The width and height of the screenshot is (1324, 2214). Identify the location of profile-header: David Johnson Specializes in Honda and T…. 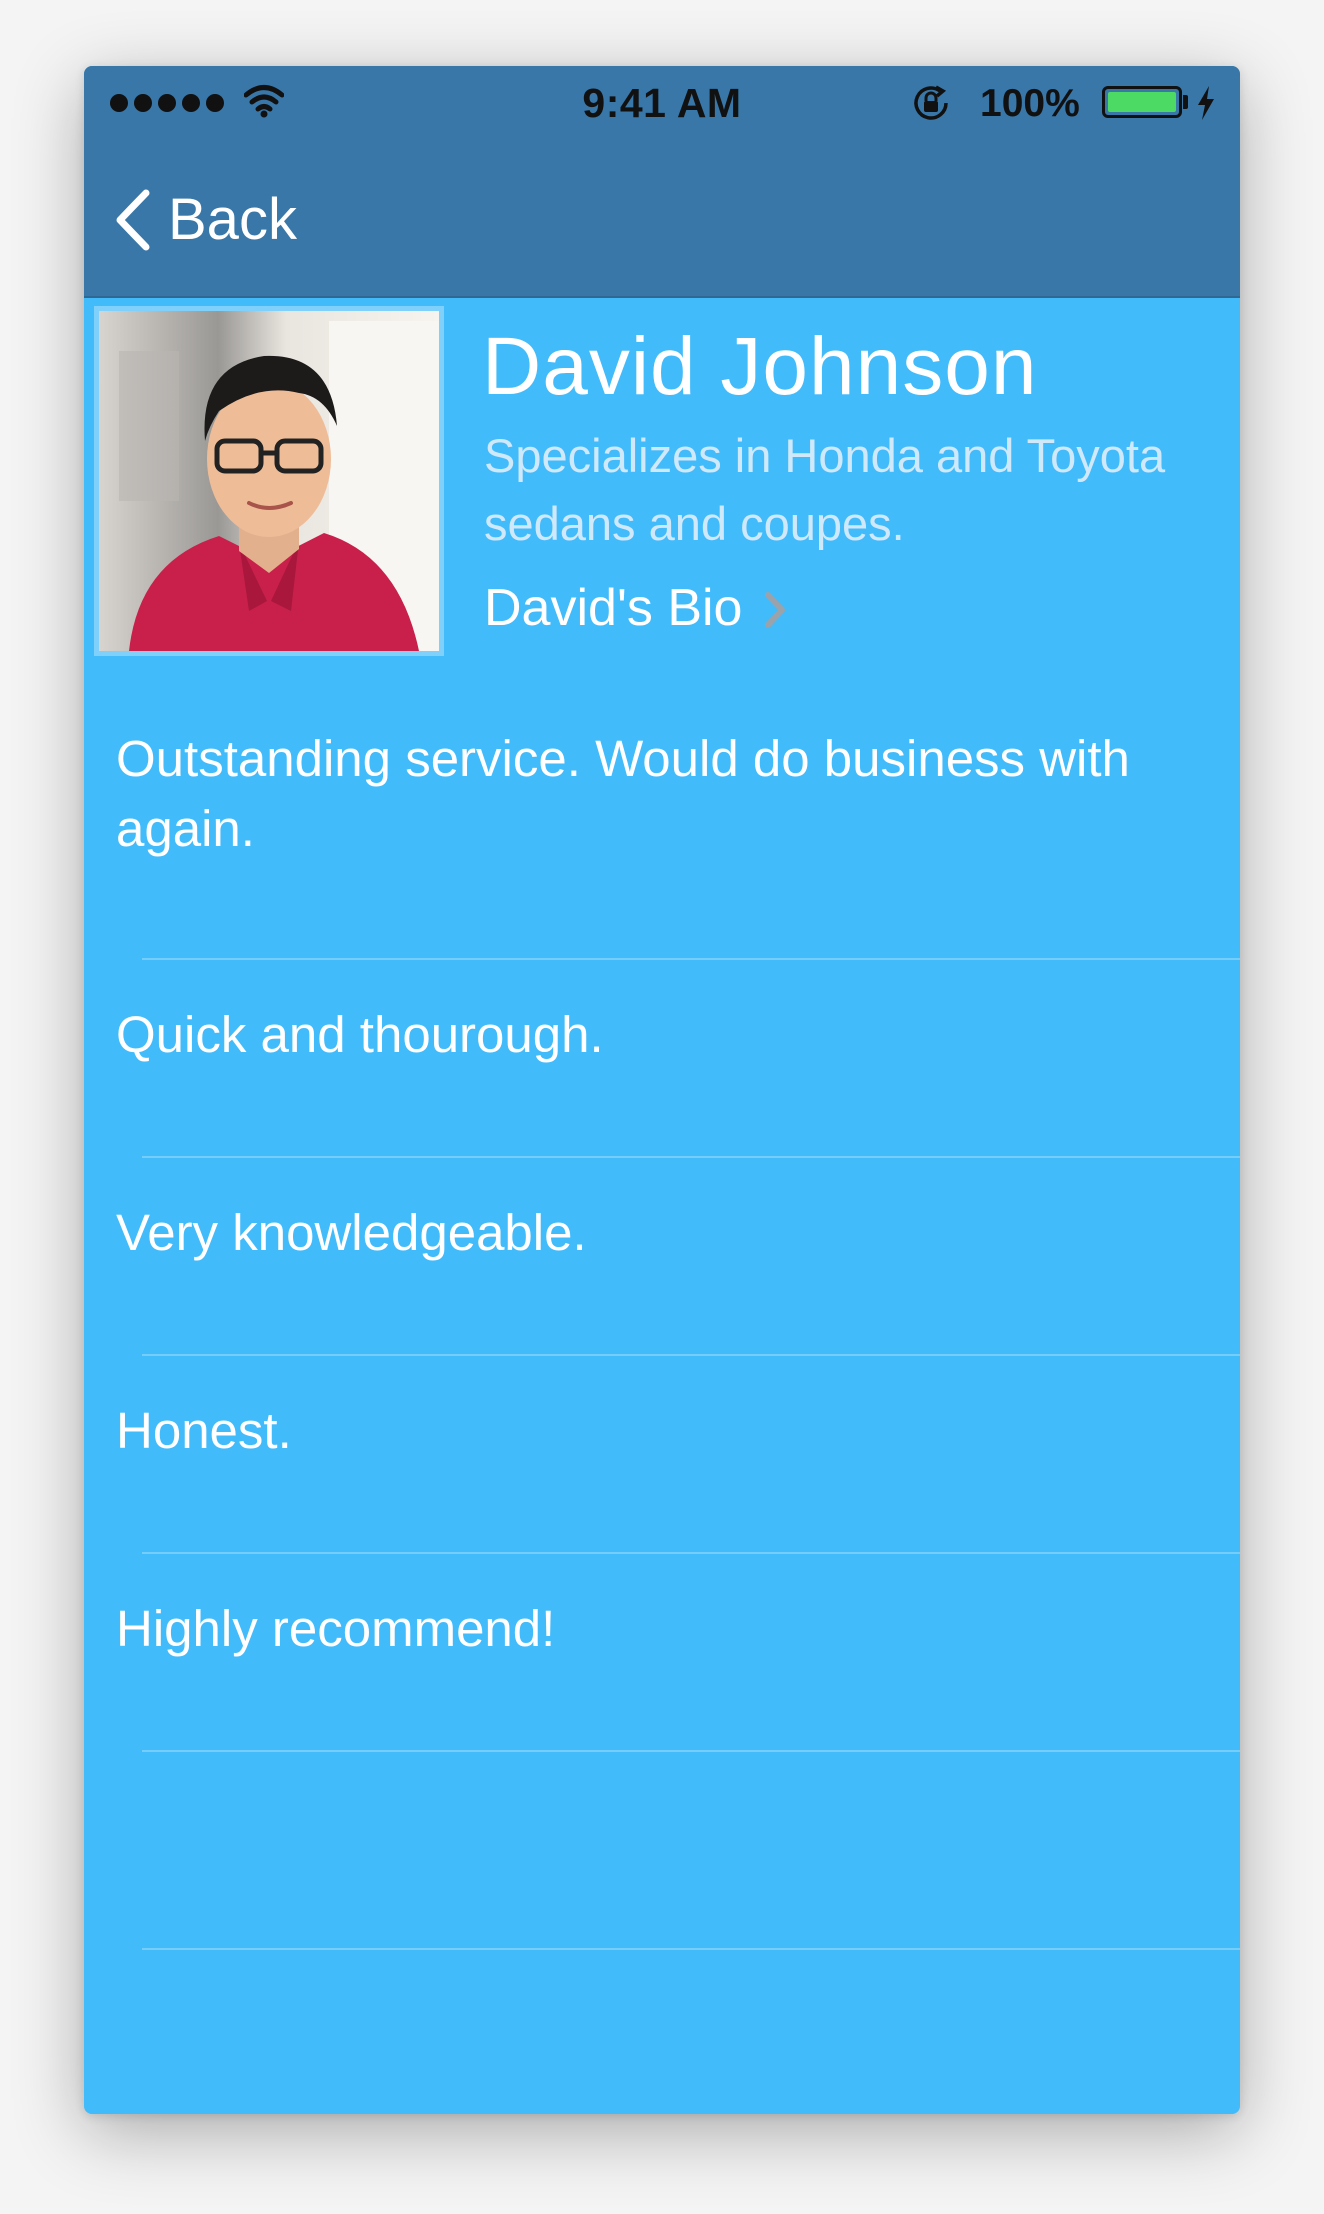
(662, 488).